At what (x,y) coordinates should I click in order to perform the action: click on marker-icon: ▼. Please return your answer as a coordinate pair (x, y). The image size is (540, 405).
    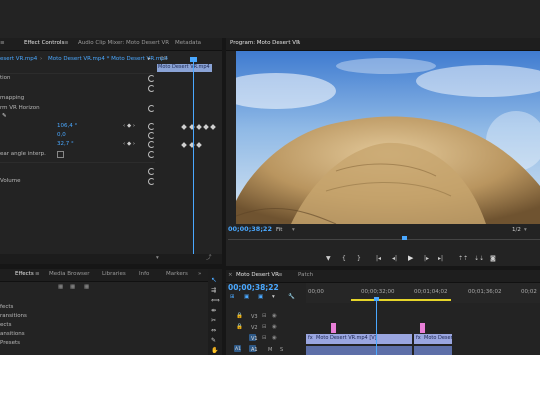
    Looking at the image, I should click on (328, 258).